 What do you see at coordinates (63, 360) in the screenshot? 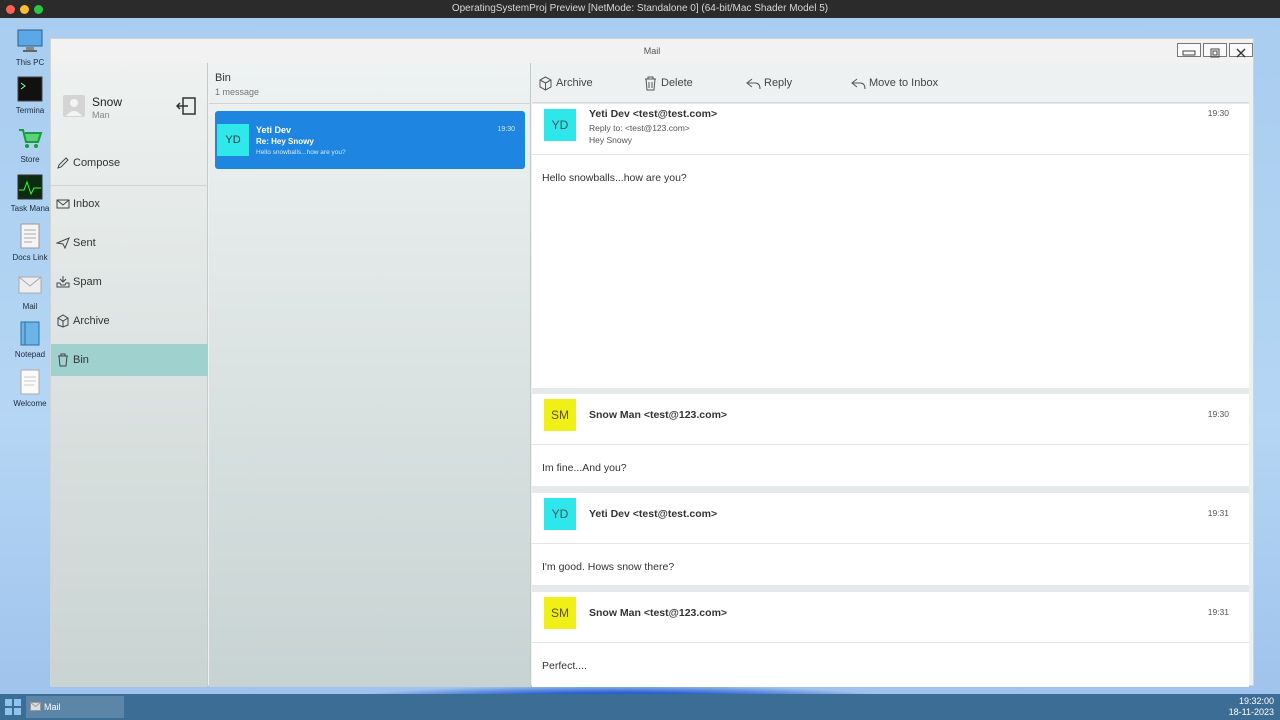
I see `trash-icon` at bounding box center [63, 360].